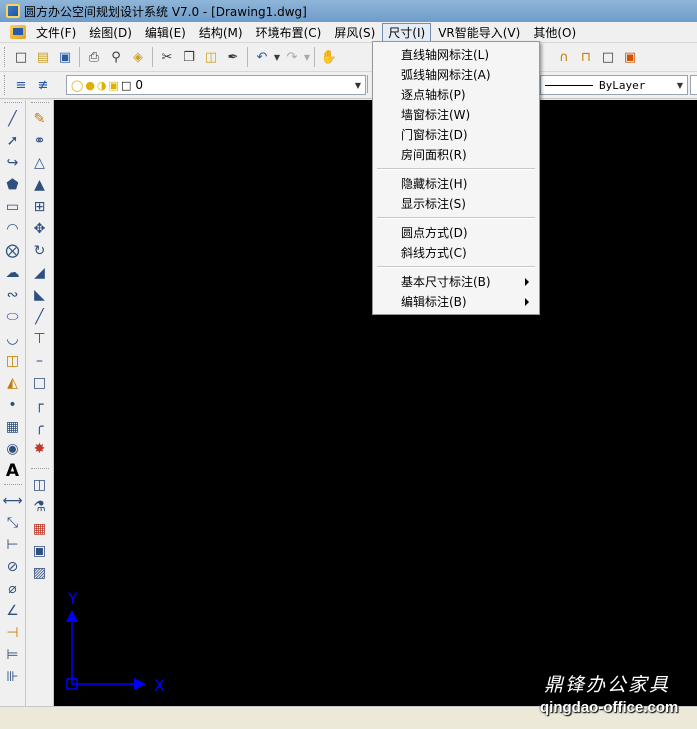 The image size is (697, 729). I want to click on light-bulb-icon: ◯, so click(77, 85).